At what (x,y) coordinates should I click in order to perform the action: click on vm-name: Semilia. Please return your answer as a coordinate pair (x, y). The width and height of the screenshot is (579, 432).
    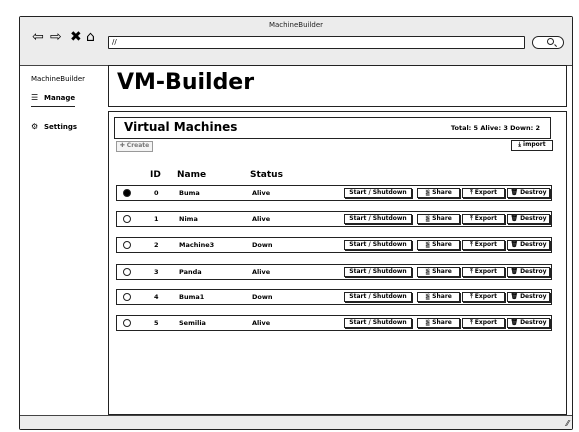
    Looking at the image, I should click on (192, 323).